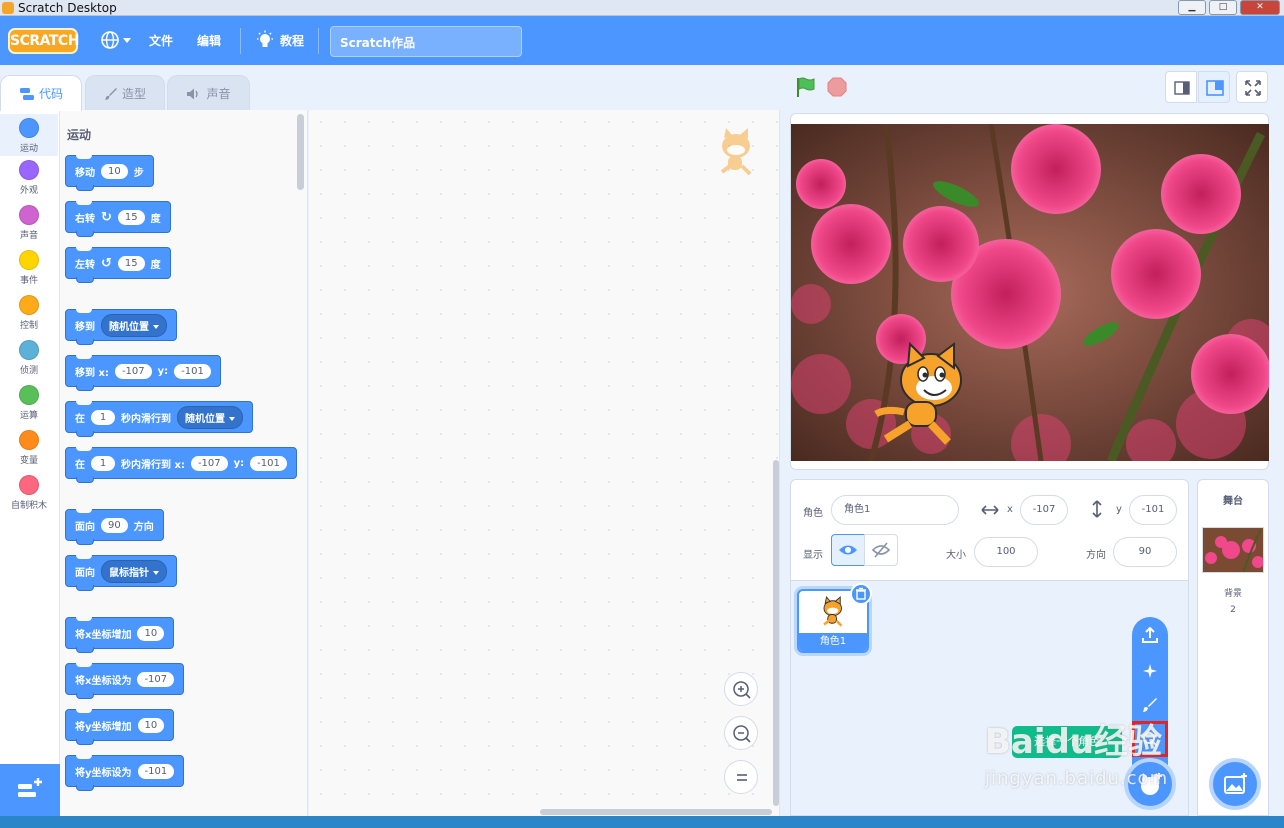 Image resolution: width=1284 pixels, height=828 pixels. Describe the element at coordinates (209, 40) in the screenshot. I see `edit-menu: 编辑` at that location.